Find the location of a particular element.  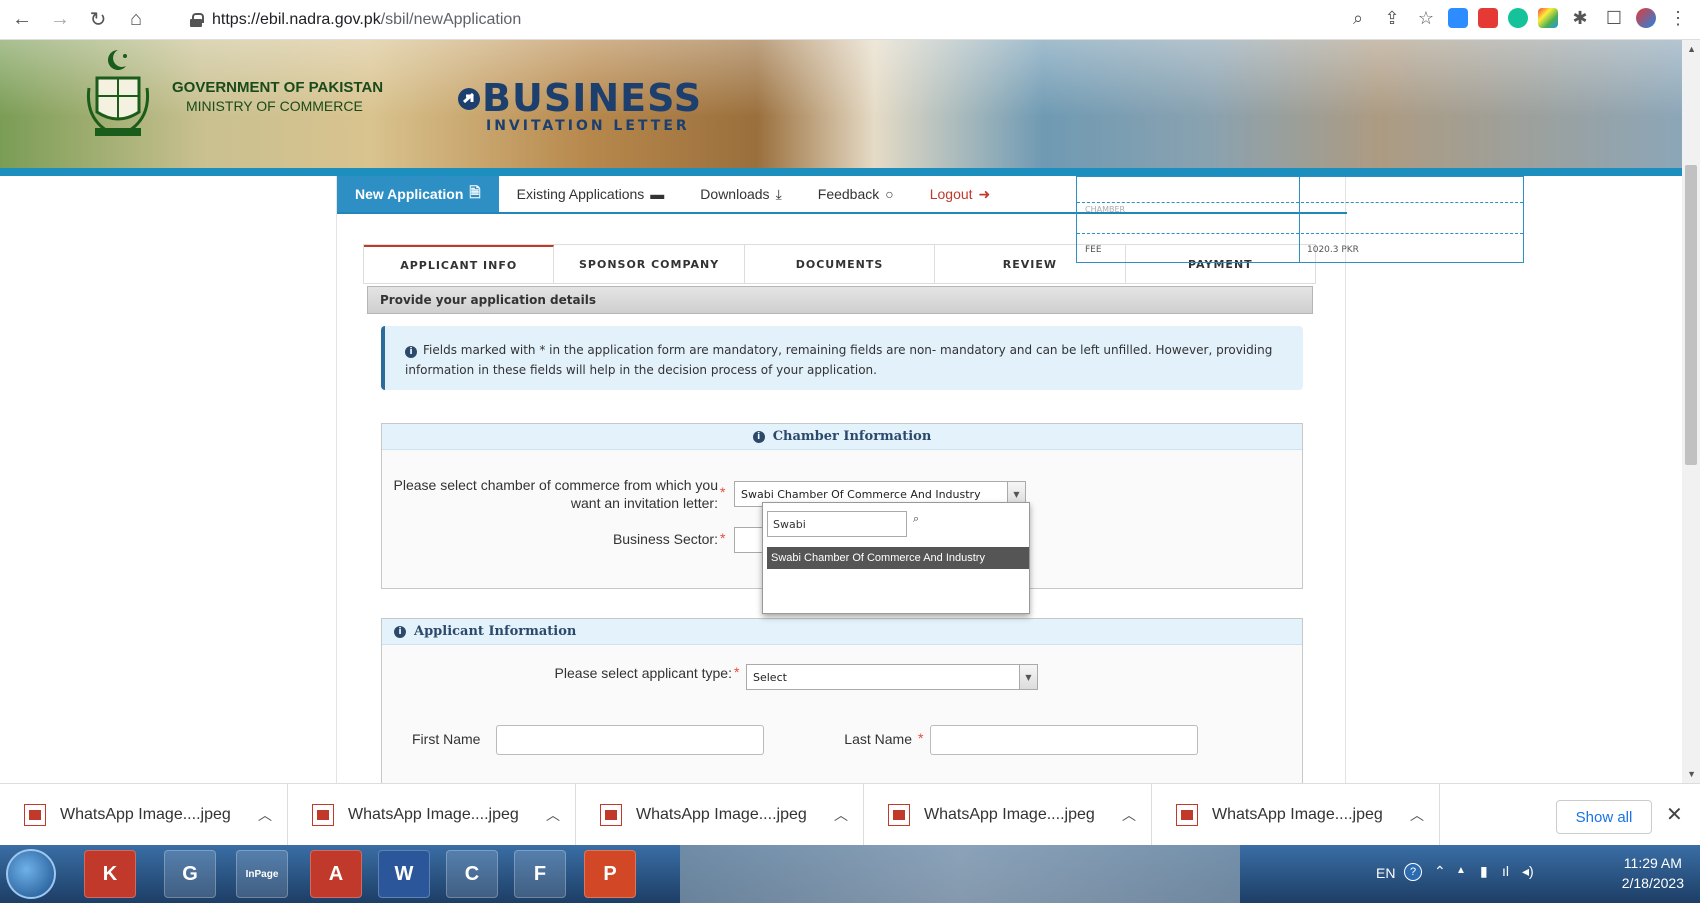

step-sponsor-company: SPONSOR COMPANY is located at coordinates (649, 264).